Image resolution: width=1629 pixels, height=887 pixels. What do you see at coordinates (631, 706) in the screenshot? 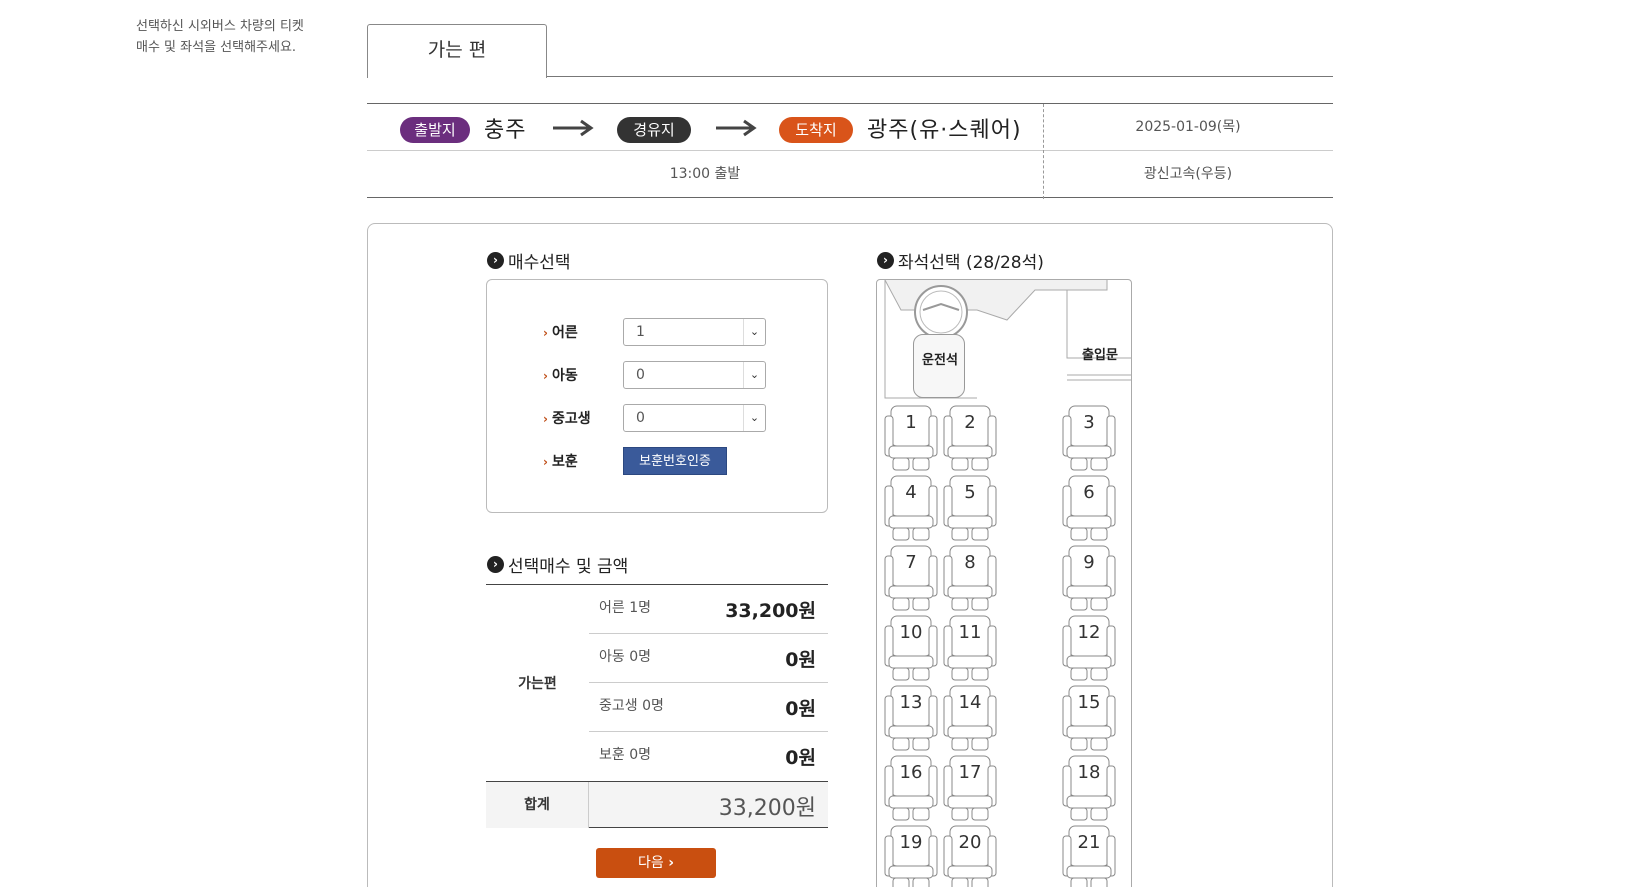
I see `summary-row-label: 중고생 0명` at bounding box center [631, 706].